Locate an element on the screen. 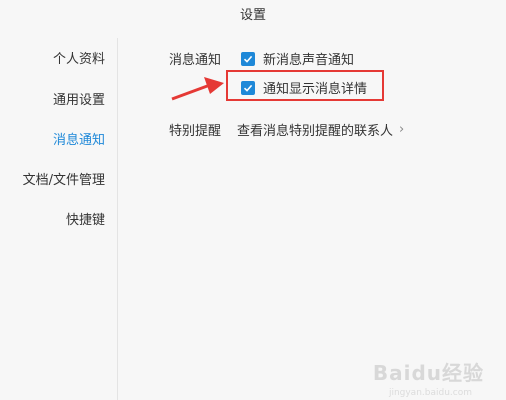  sidebar-item-shortcuts: 快捷键 is located at coordinates (85, 218).